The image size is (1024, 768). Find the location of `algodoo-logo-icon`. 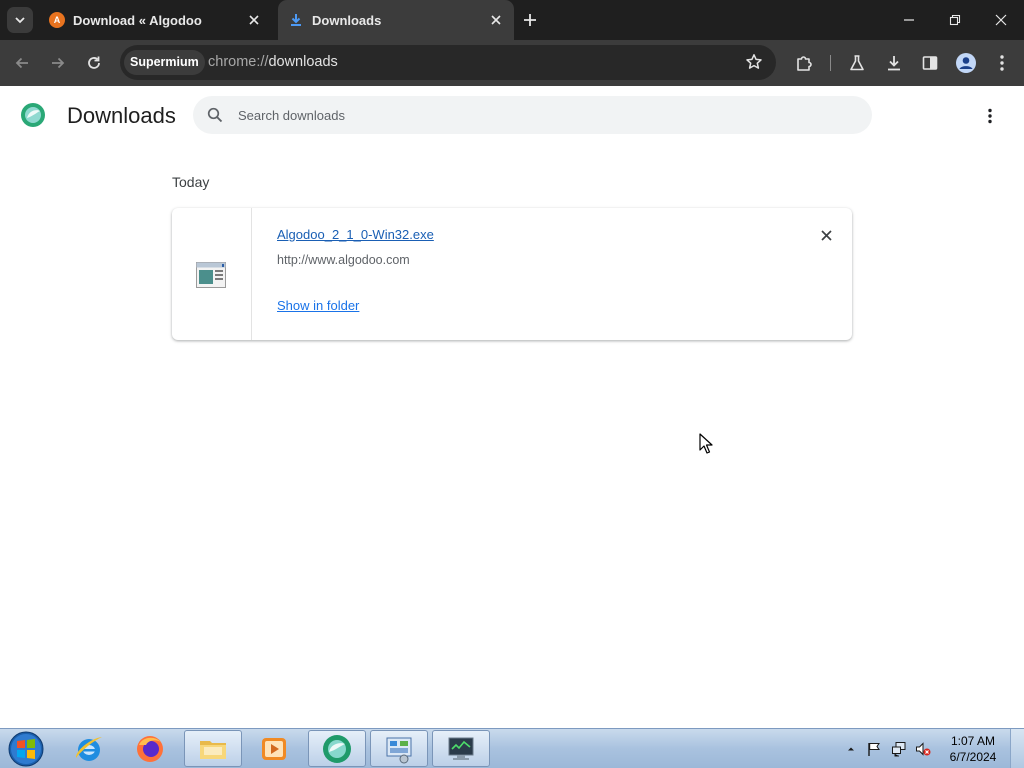

algodoo-logo-icon is located at coordinates (33, 115).